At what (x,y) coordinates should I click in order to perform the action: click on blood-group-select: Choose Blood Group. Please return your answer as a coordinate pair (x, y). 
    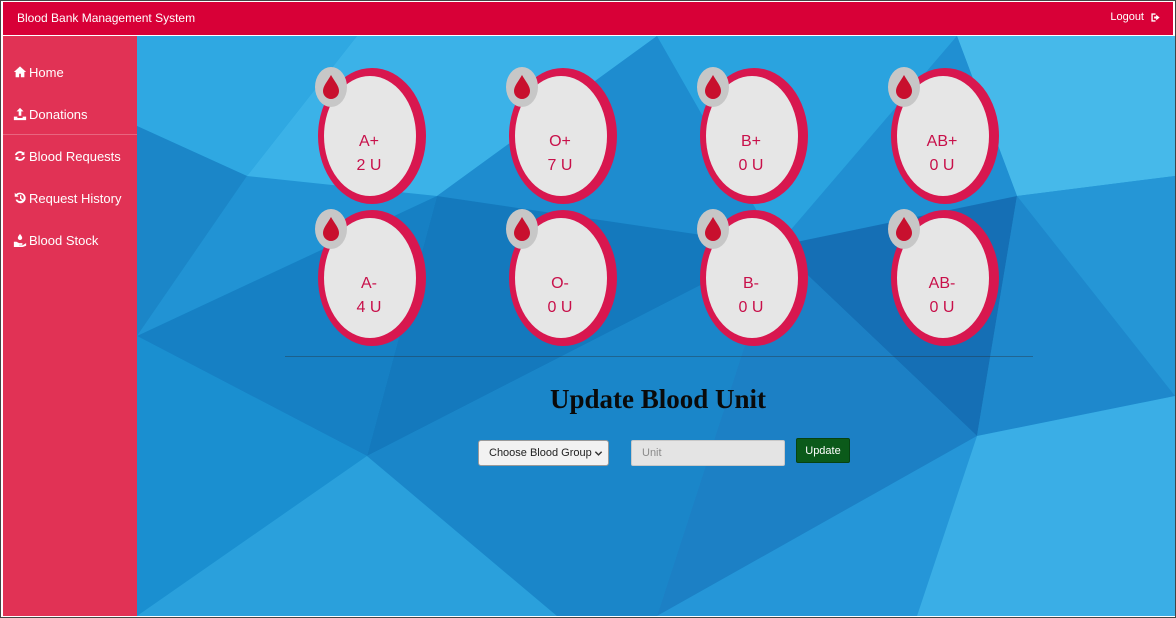
    Looking at the image, I should click on (543, 453).